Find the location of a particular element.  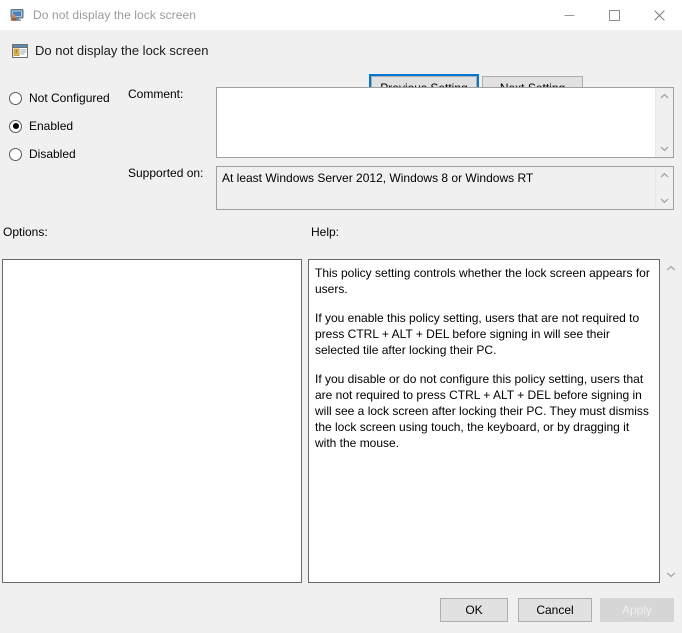

radio-enabled-label: Enabled is located at coordinates (51, 126).